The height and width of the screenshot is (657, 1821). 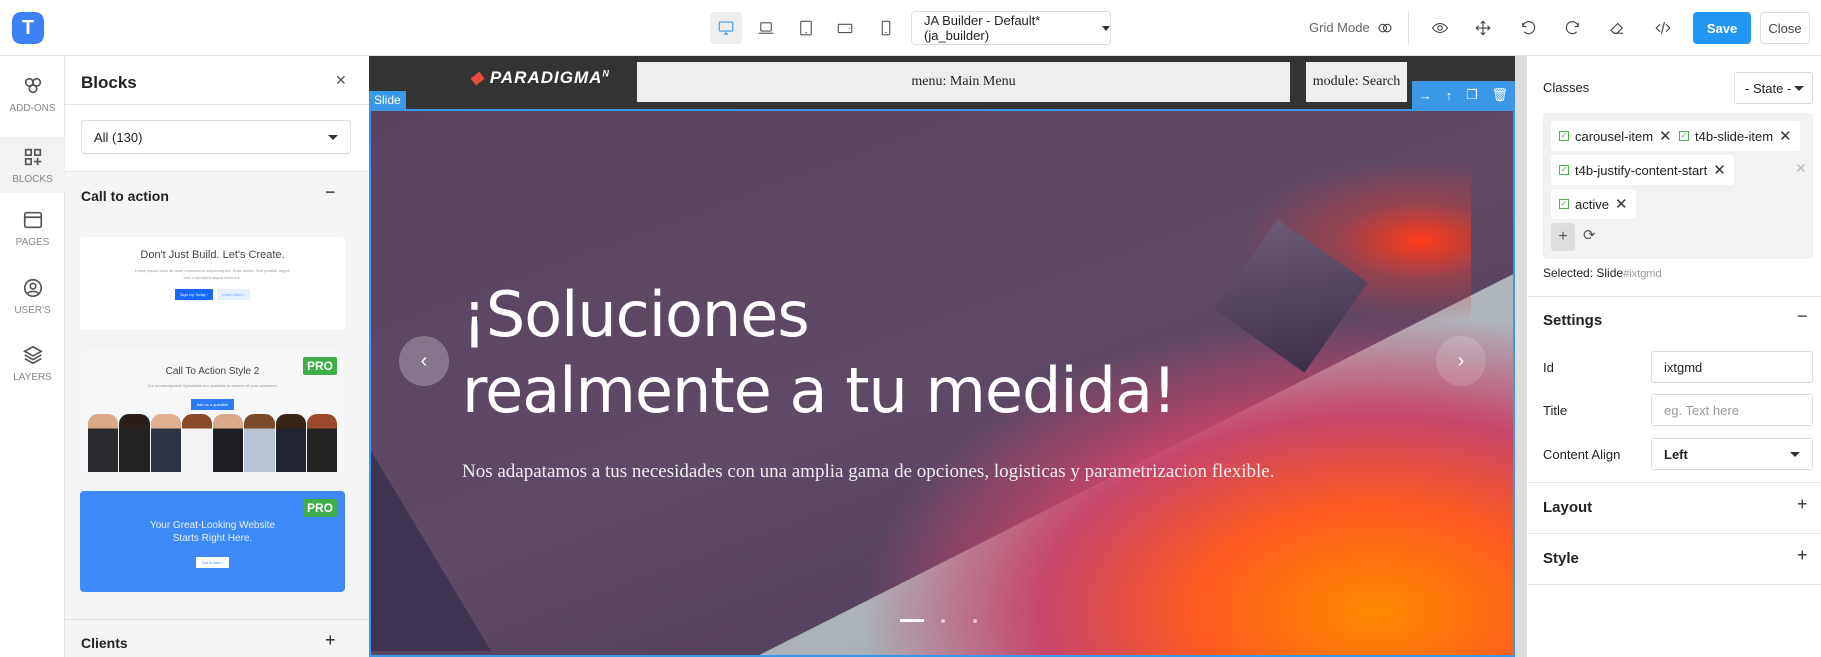 I want to click on plus-icon: +, so click(x=1563, y=236).